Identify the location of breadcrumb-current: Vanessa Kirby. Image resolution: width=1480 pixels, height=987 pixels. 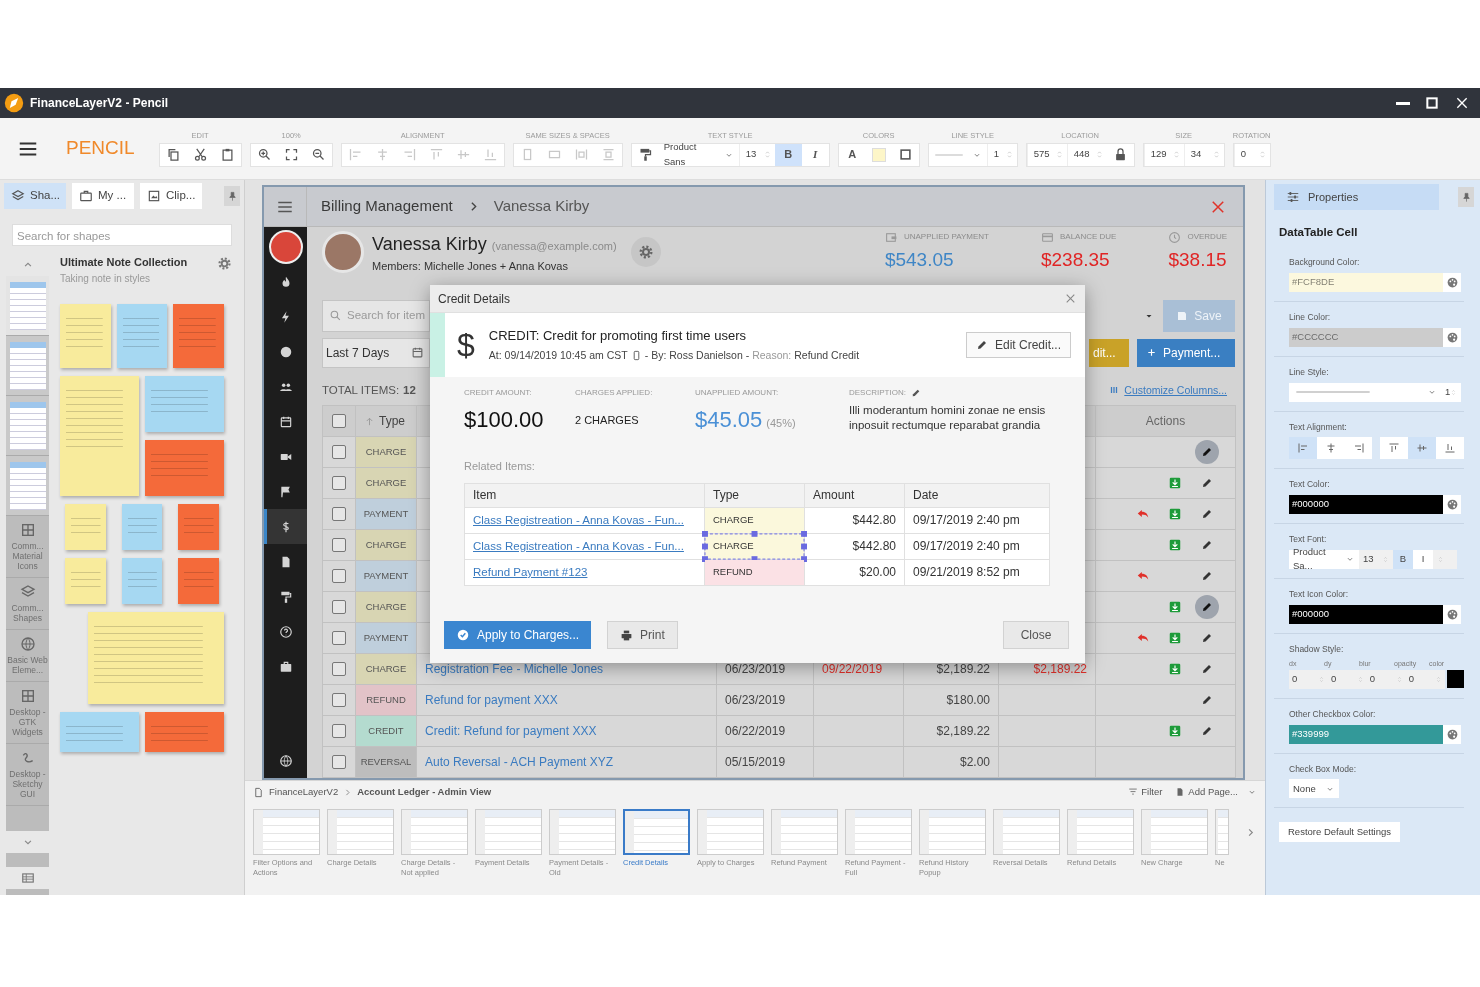
(541, 206).